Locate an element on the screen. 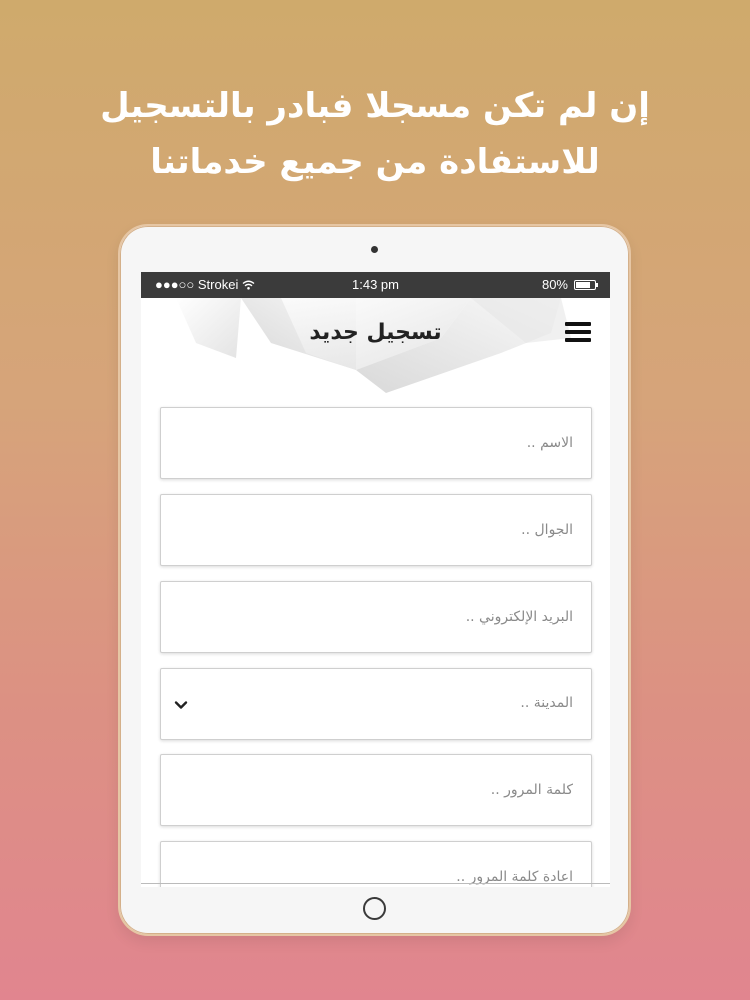 The width and height of the screenshot is (750, 1000). city-select-label: المدينة .. is located at coordinates (546, 703).